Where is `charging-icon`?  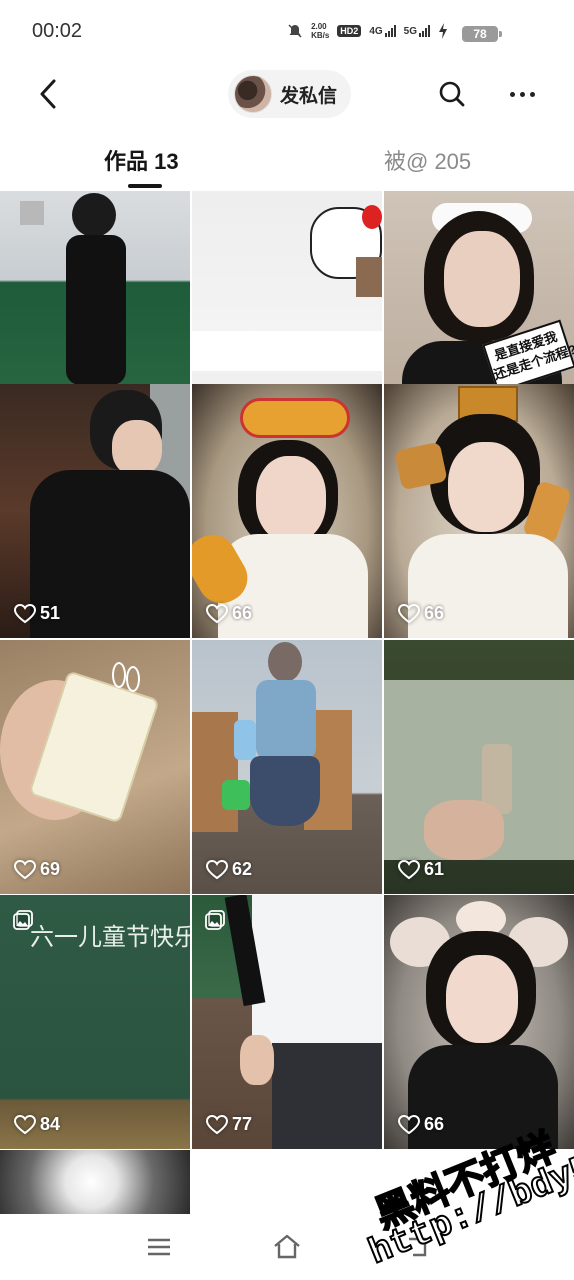
charging-icon is located at coordinates (443, 31).